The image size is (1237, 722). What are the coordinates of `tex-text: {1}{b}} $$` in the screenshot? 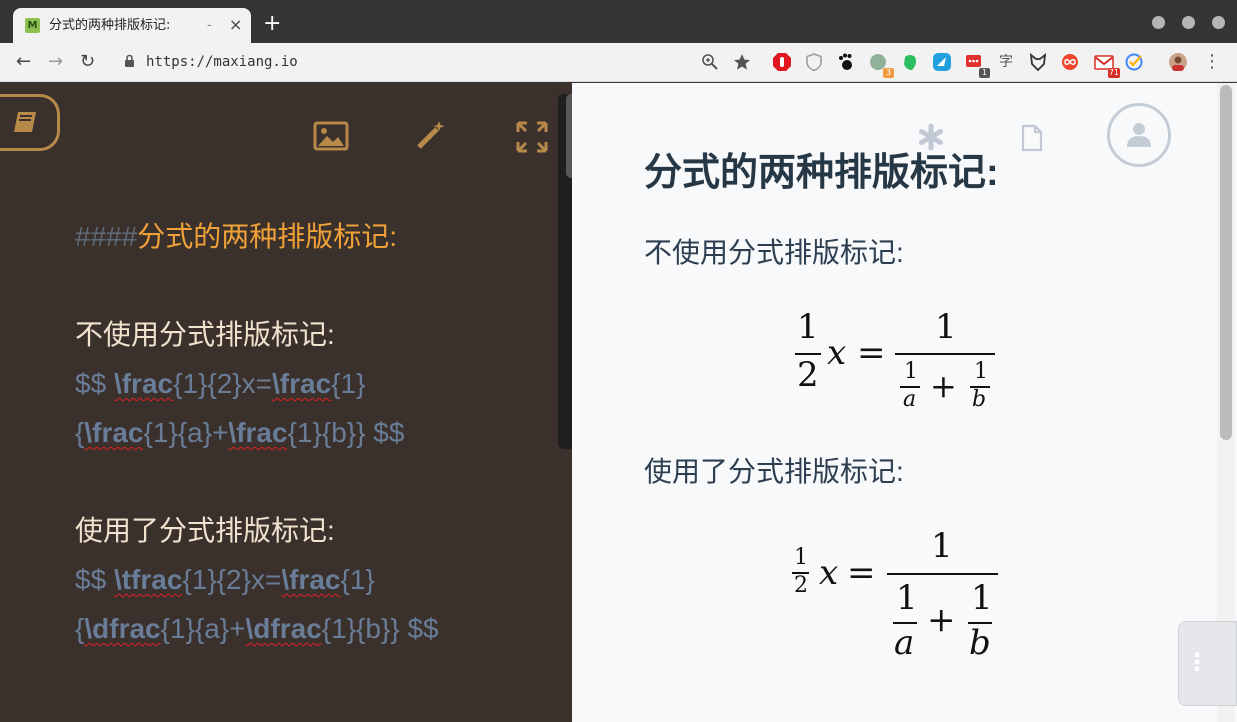 It's located at (346, 432).